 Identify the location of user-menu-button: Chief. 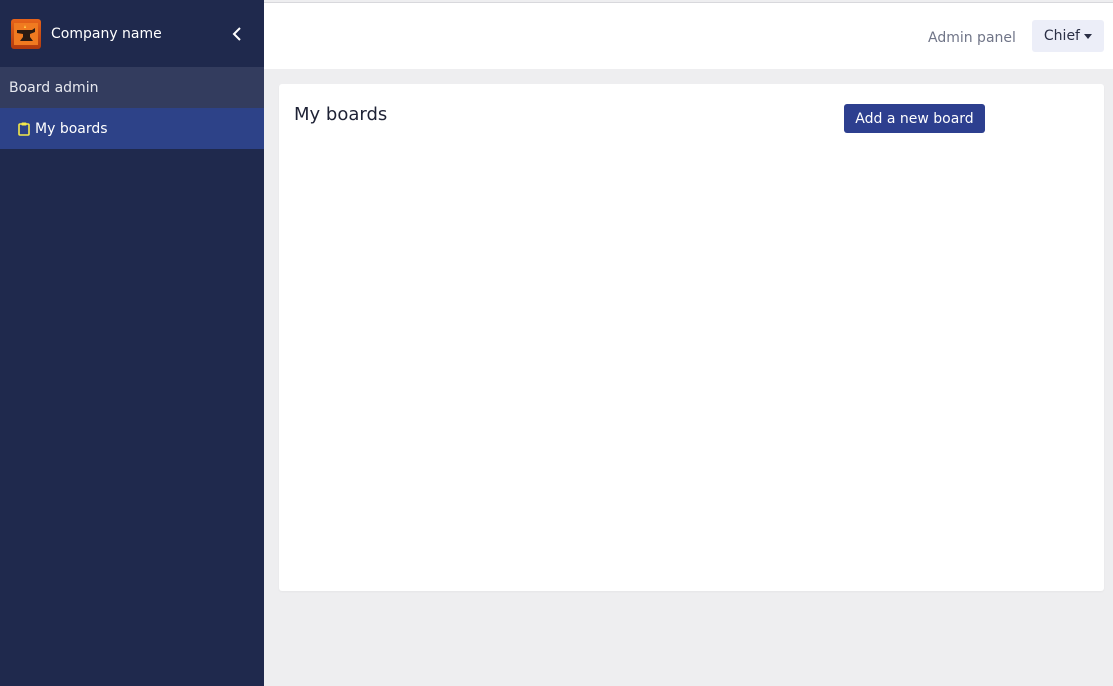
(1067, 36).